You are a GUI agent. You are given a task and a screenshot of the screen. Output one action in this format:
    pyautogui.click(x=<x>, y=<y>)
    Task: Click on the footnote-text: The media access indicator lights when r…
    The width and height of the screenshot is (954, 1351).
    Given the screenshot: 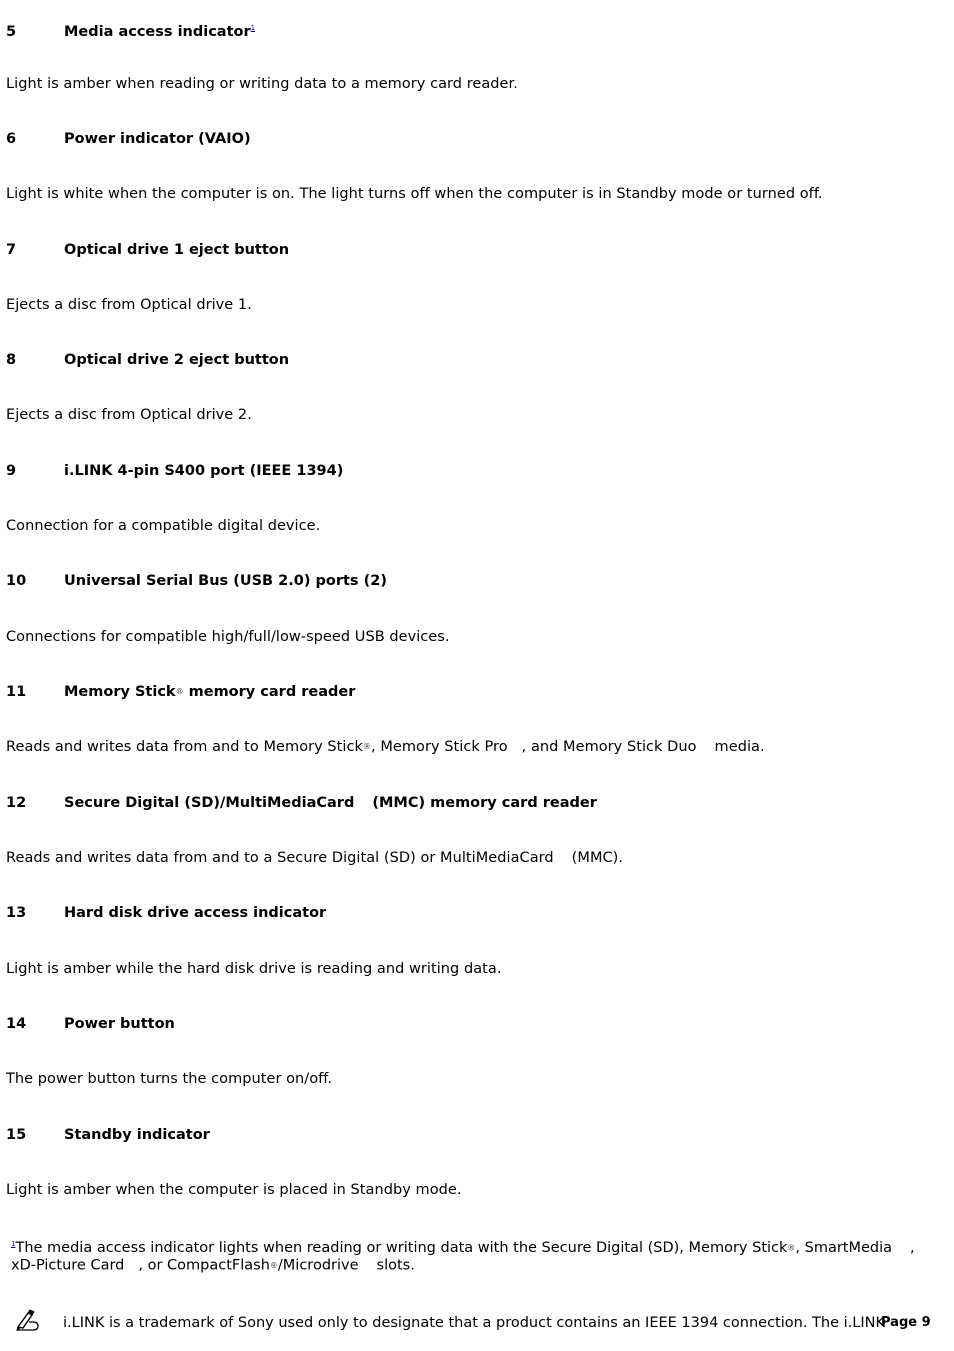 What is the action you would take?
    pyautogui.click(x=401, y=1247)
    